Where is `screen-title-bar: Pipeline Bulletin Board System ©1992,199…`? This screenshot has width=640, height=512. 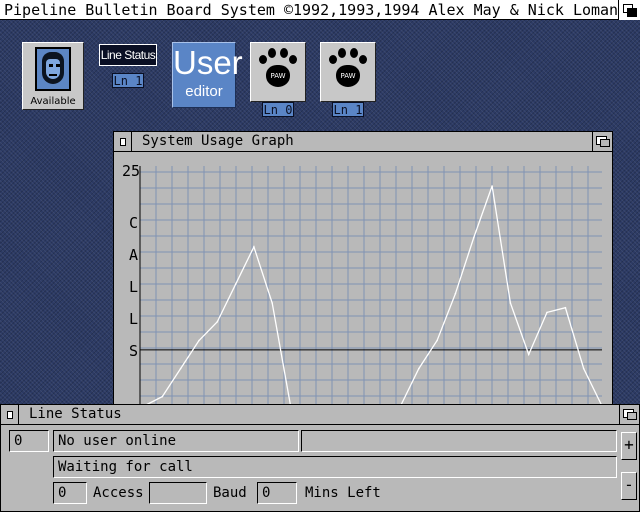
screen-title-bar: Pipeline Bulletin Board System ©1992,199… is located at coordinates (320, 10).